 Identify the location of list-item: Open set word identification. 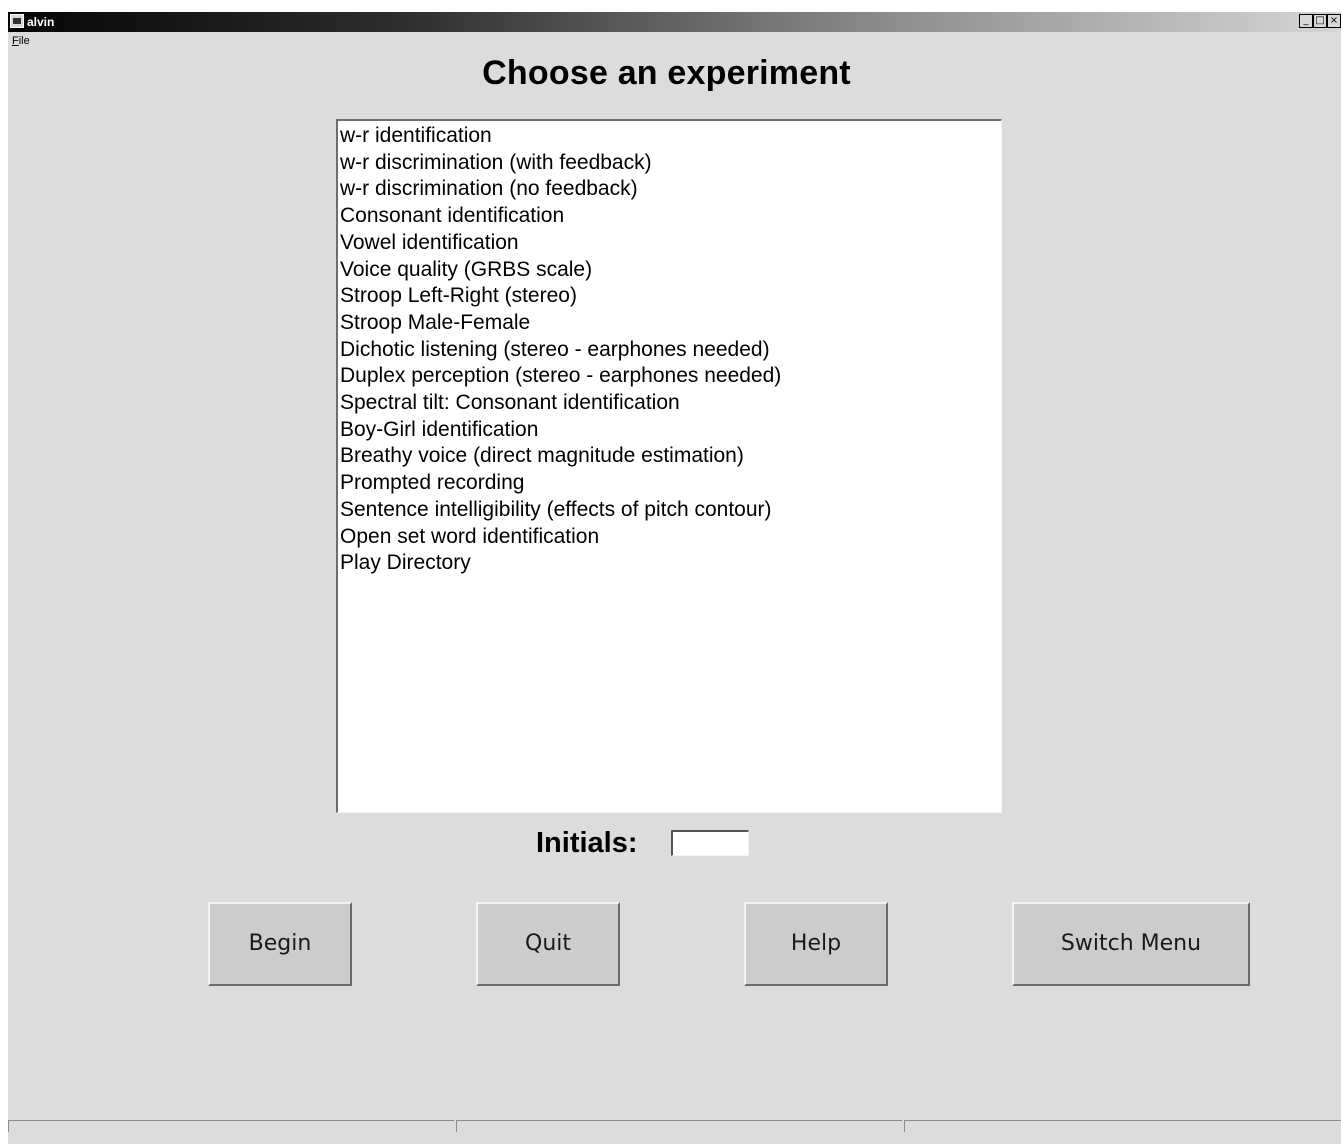
(670, 537).